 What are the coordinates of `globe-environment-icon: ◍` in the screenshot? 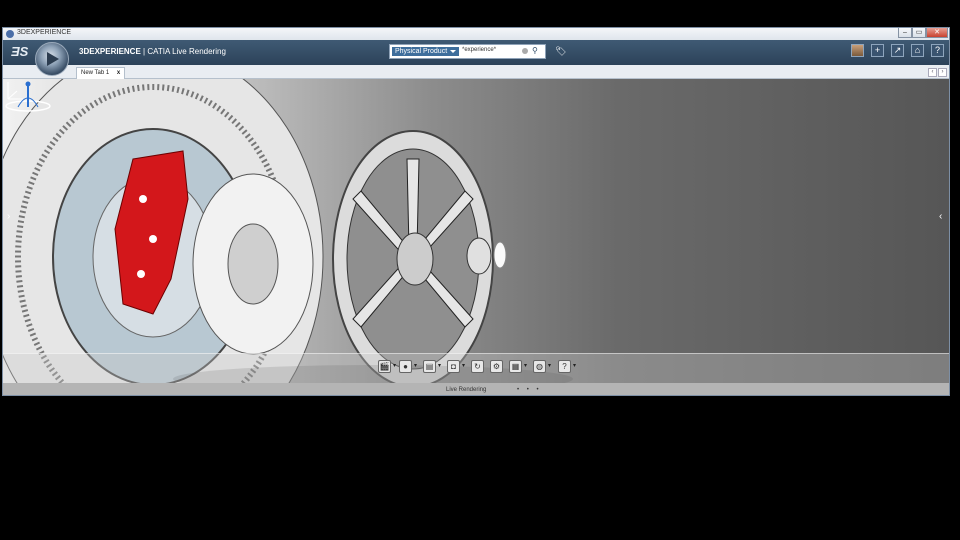 It's located at (542, 366).